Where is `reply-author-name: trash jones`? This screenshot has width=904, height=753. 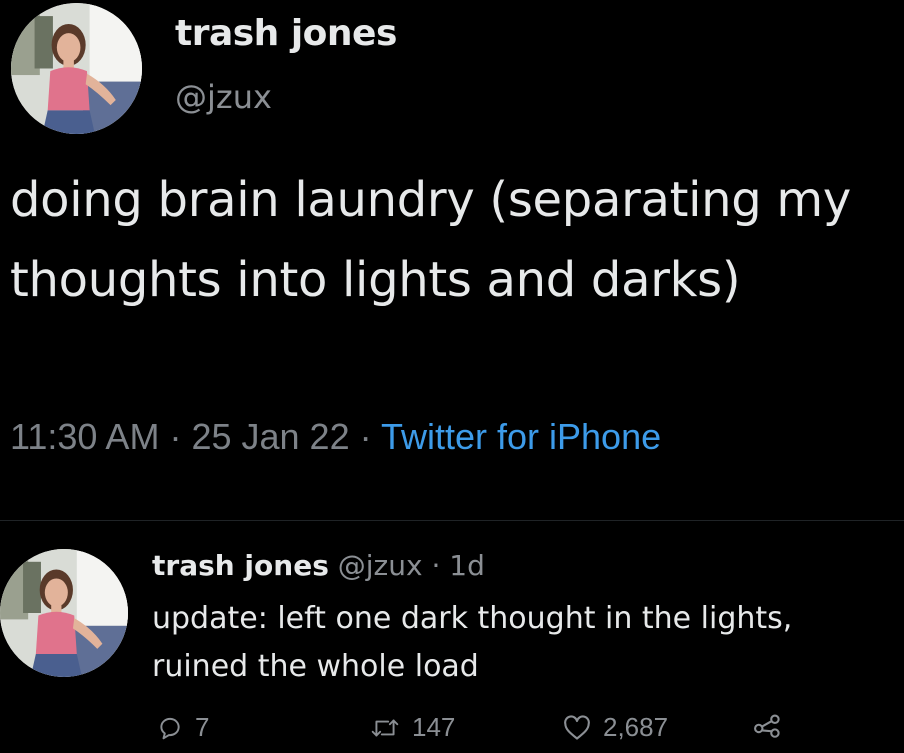 reply-author-name: trash jones is located at coordinates (240, 565).